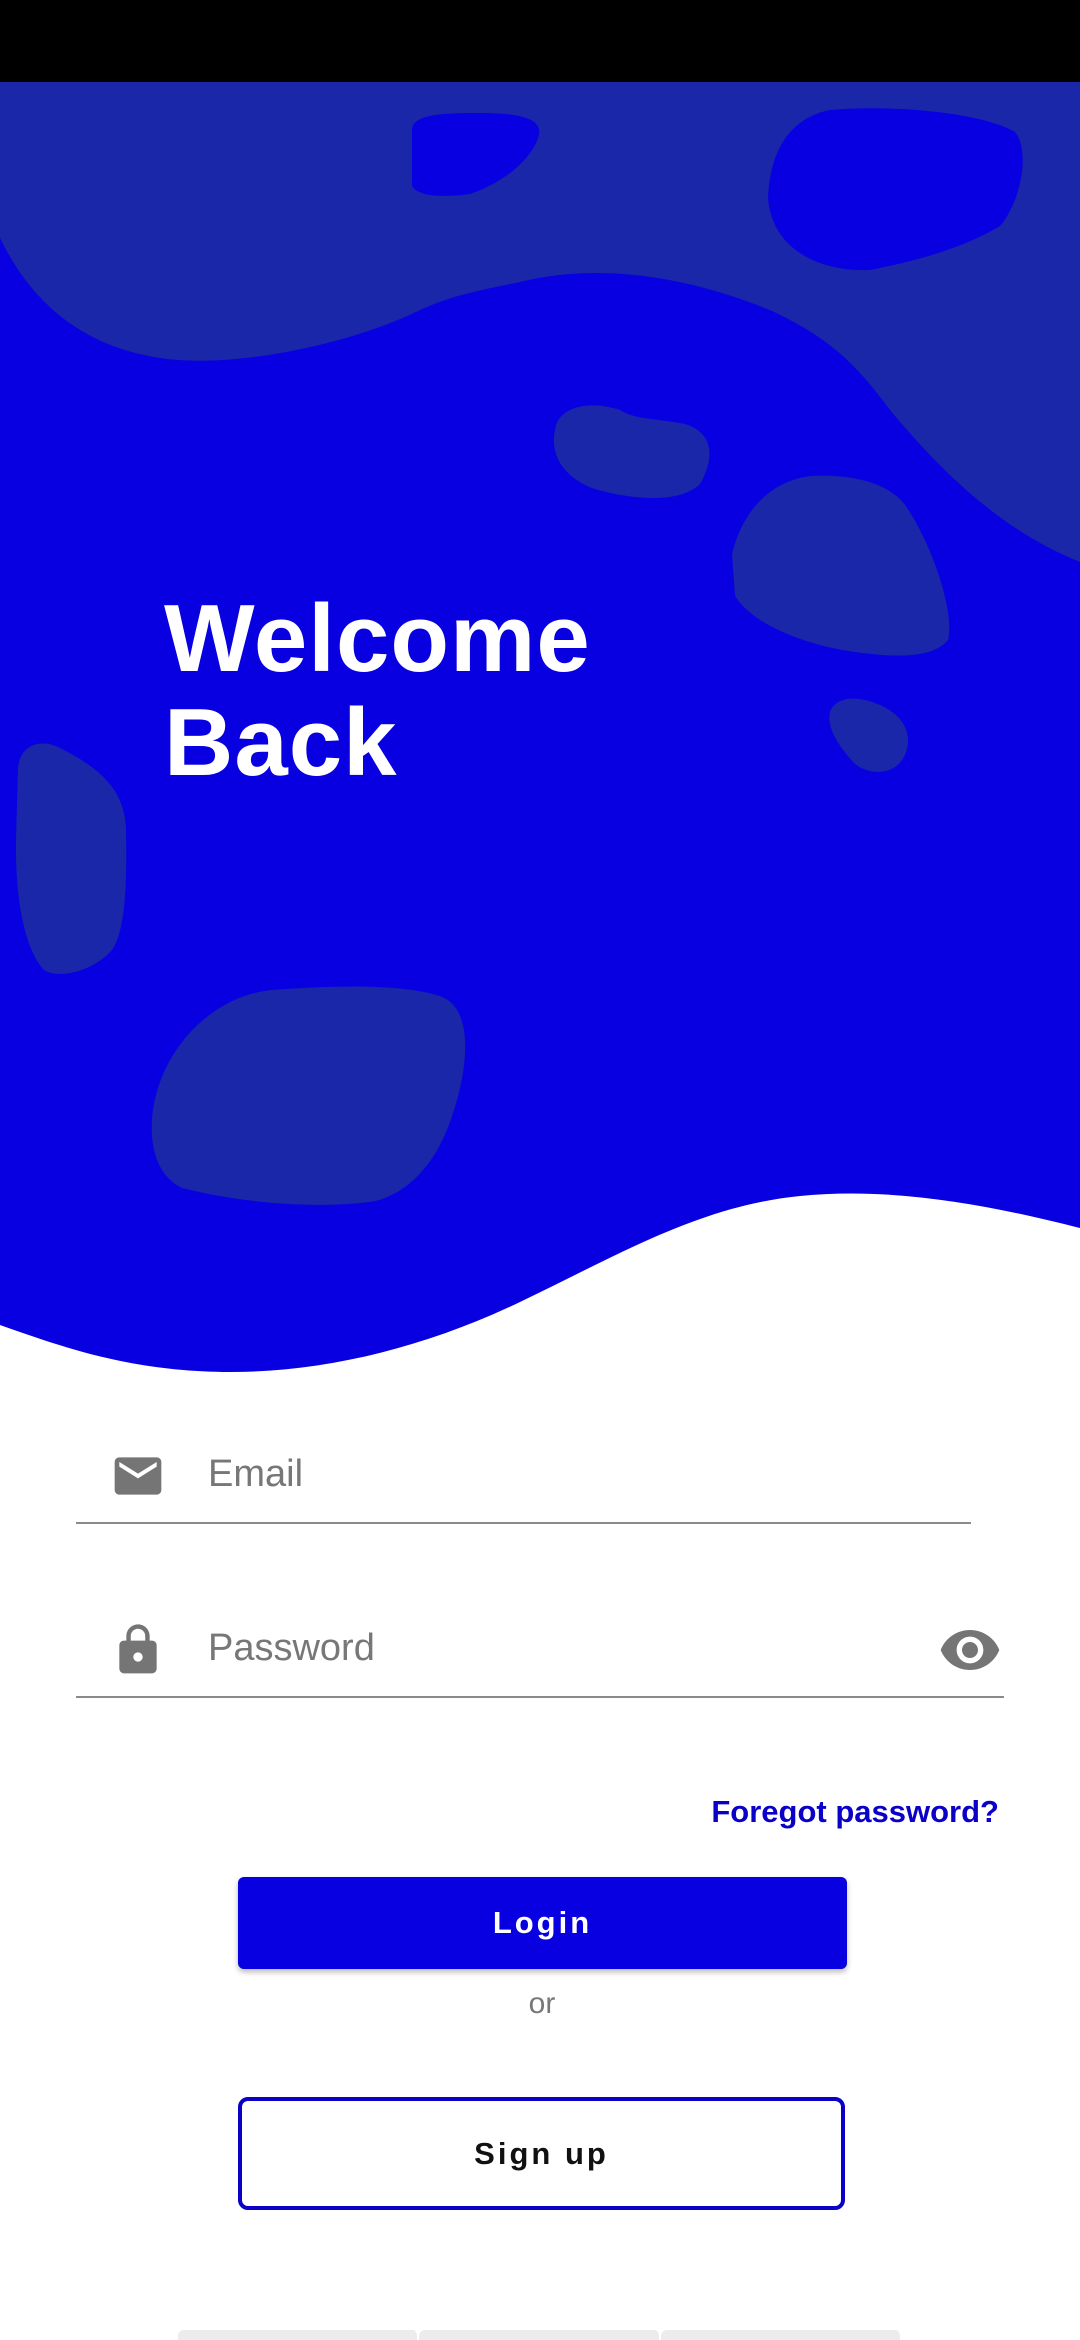 This screenshot has width=1080, height=2340. Describe the element at coordinates (523, 1523) in the screenshot. I see `email-underline` at that location.